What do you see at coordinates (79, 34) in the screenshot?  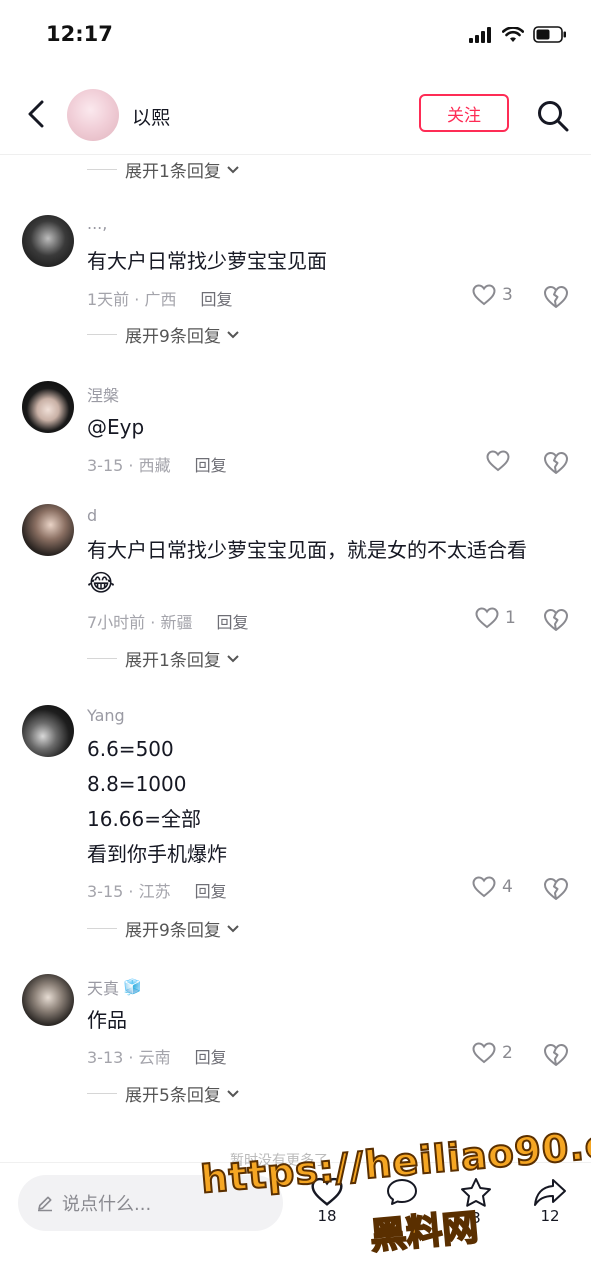 I see `status-time: 12:17` at bounding box center [79, 34].